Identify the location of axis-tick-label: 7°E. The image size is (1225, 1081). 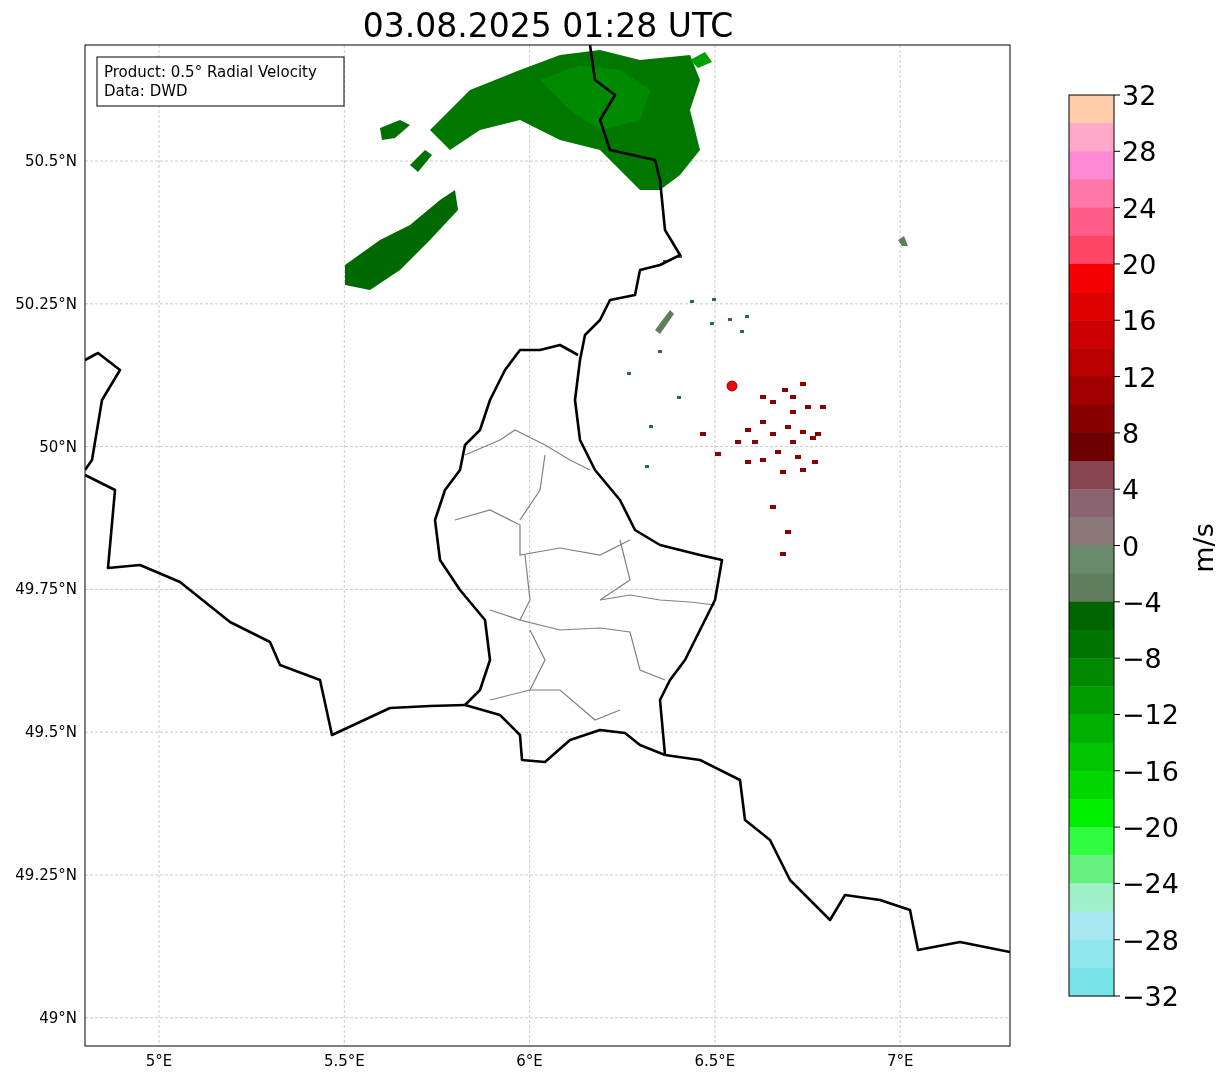
(900, 1061).